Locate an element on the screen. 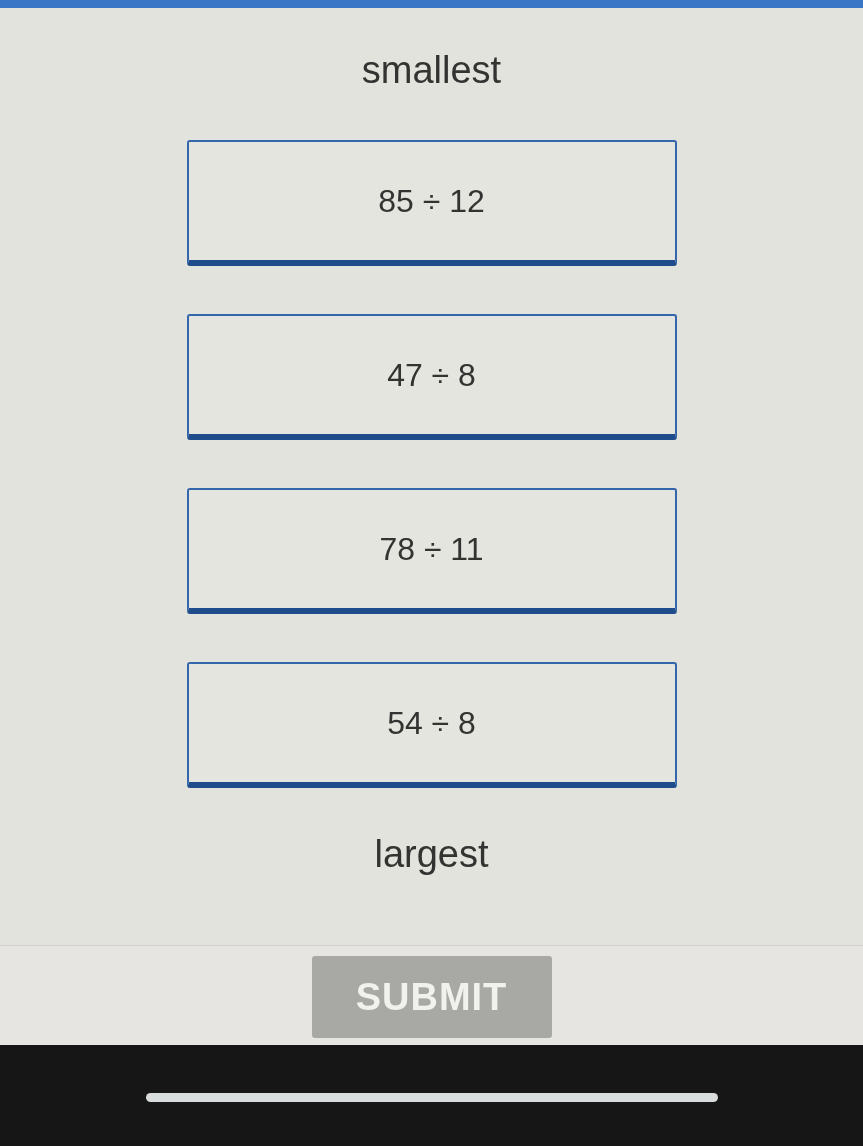 This screenshot has height=1146, width=863. division-expression: 47 ÷ 8 is located at coordinates (431, 375).